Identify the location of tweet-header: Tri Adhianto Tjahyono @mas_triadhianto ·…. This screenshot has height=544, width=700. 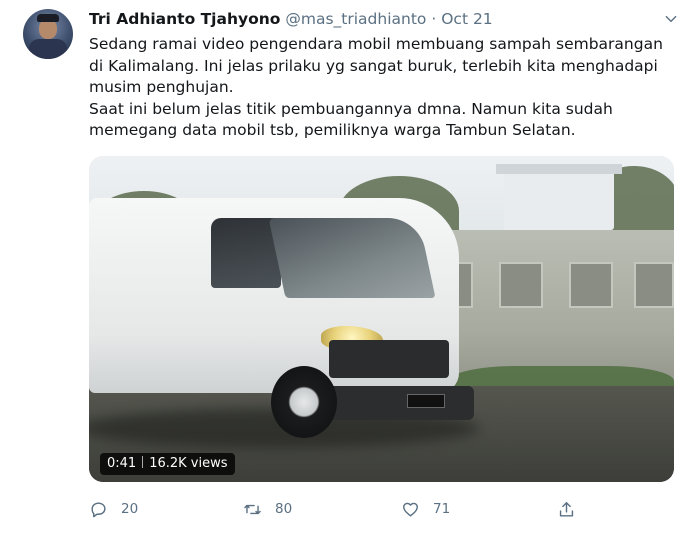
(374, 19).